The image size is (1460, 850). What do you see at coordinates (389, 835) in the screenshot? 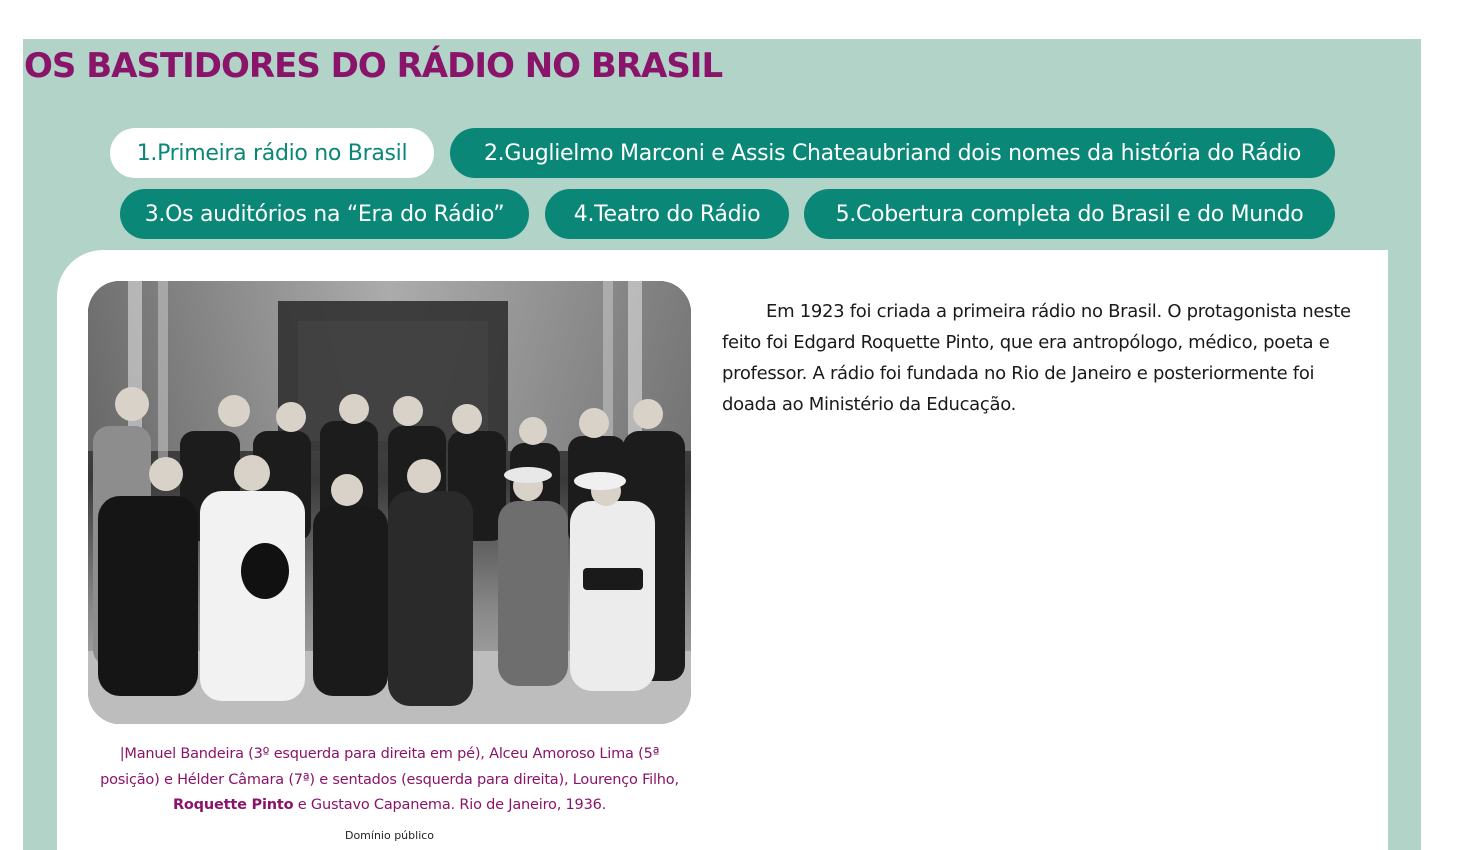
I see `photo-credit: Domínio público` at bounding box center [389, 835].